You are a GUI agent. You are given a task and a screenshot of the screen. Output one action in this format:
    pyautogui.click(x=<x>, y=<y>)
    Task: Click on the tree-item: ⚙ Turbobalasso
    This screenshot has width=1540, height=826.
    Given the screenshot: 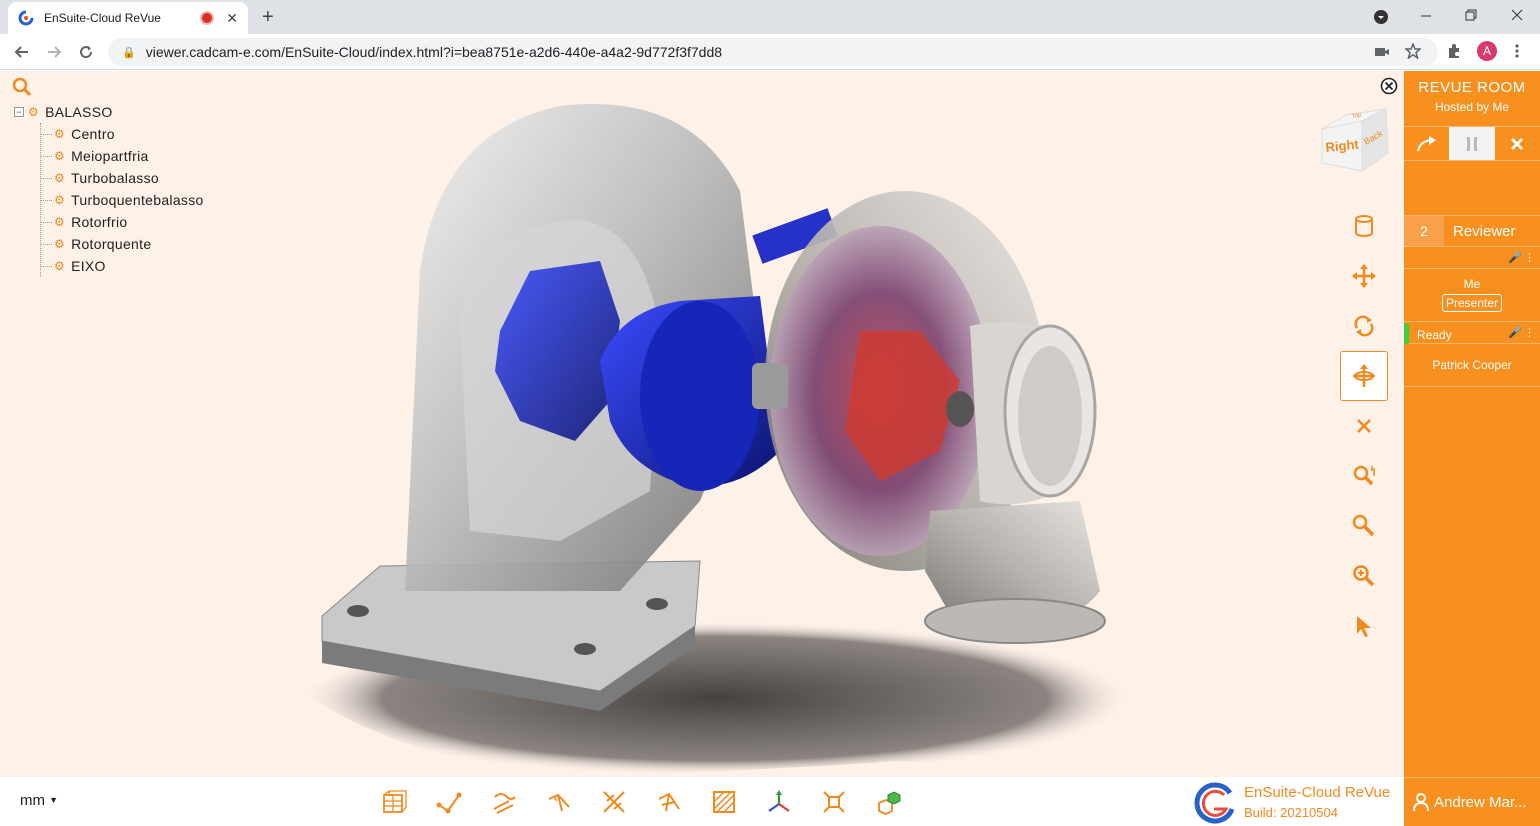 What is the action you would take?
    pyautogui.click(x=109, y=178)
    